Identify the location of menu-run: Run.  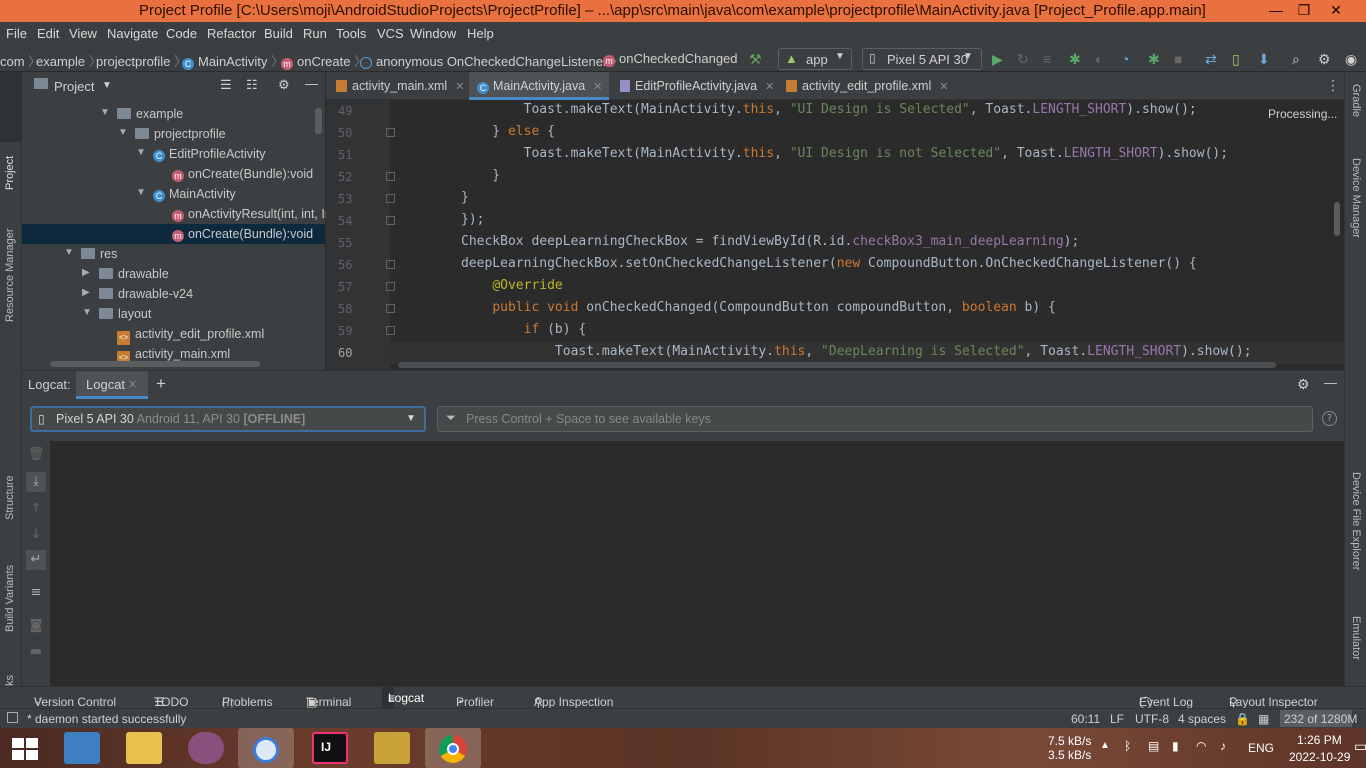
(315, 33).